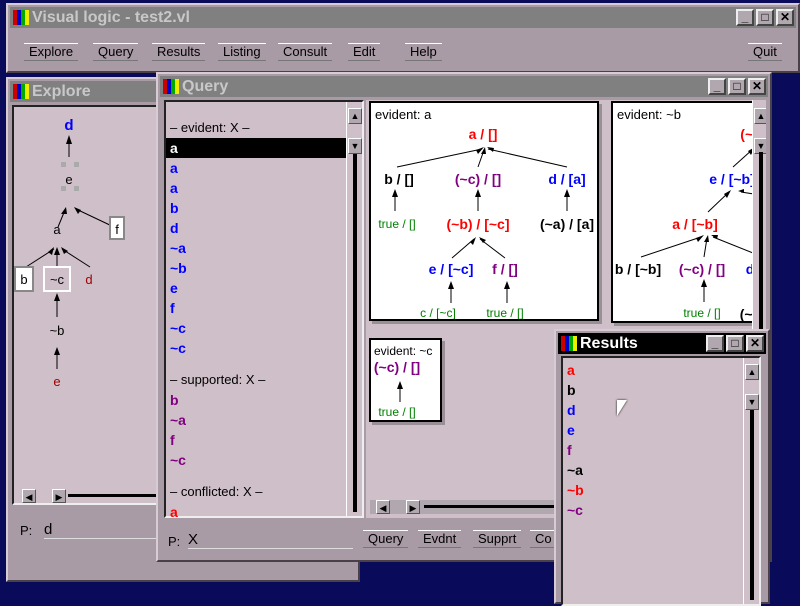  I want to click on proof-node: d / [a], so click(566, 179).